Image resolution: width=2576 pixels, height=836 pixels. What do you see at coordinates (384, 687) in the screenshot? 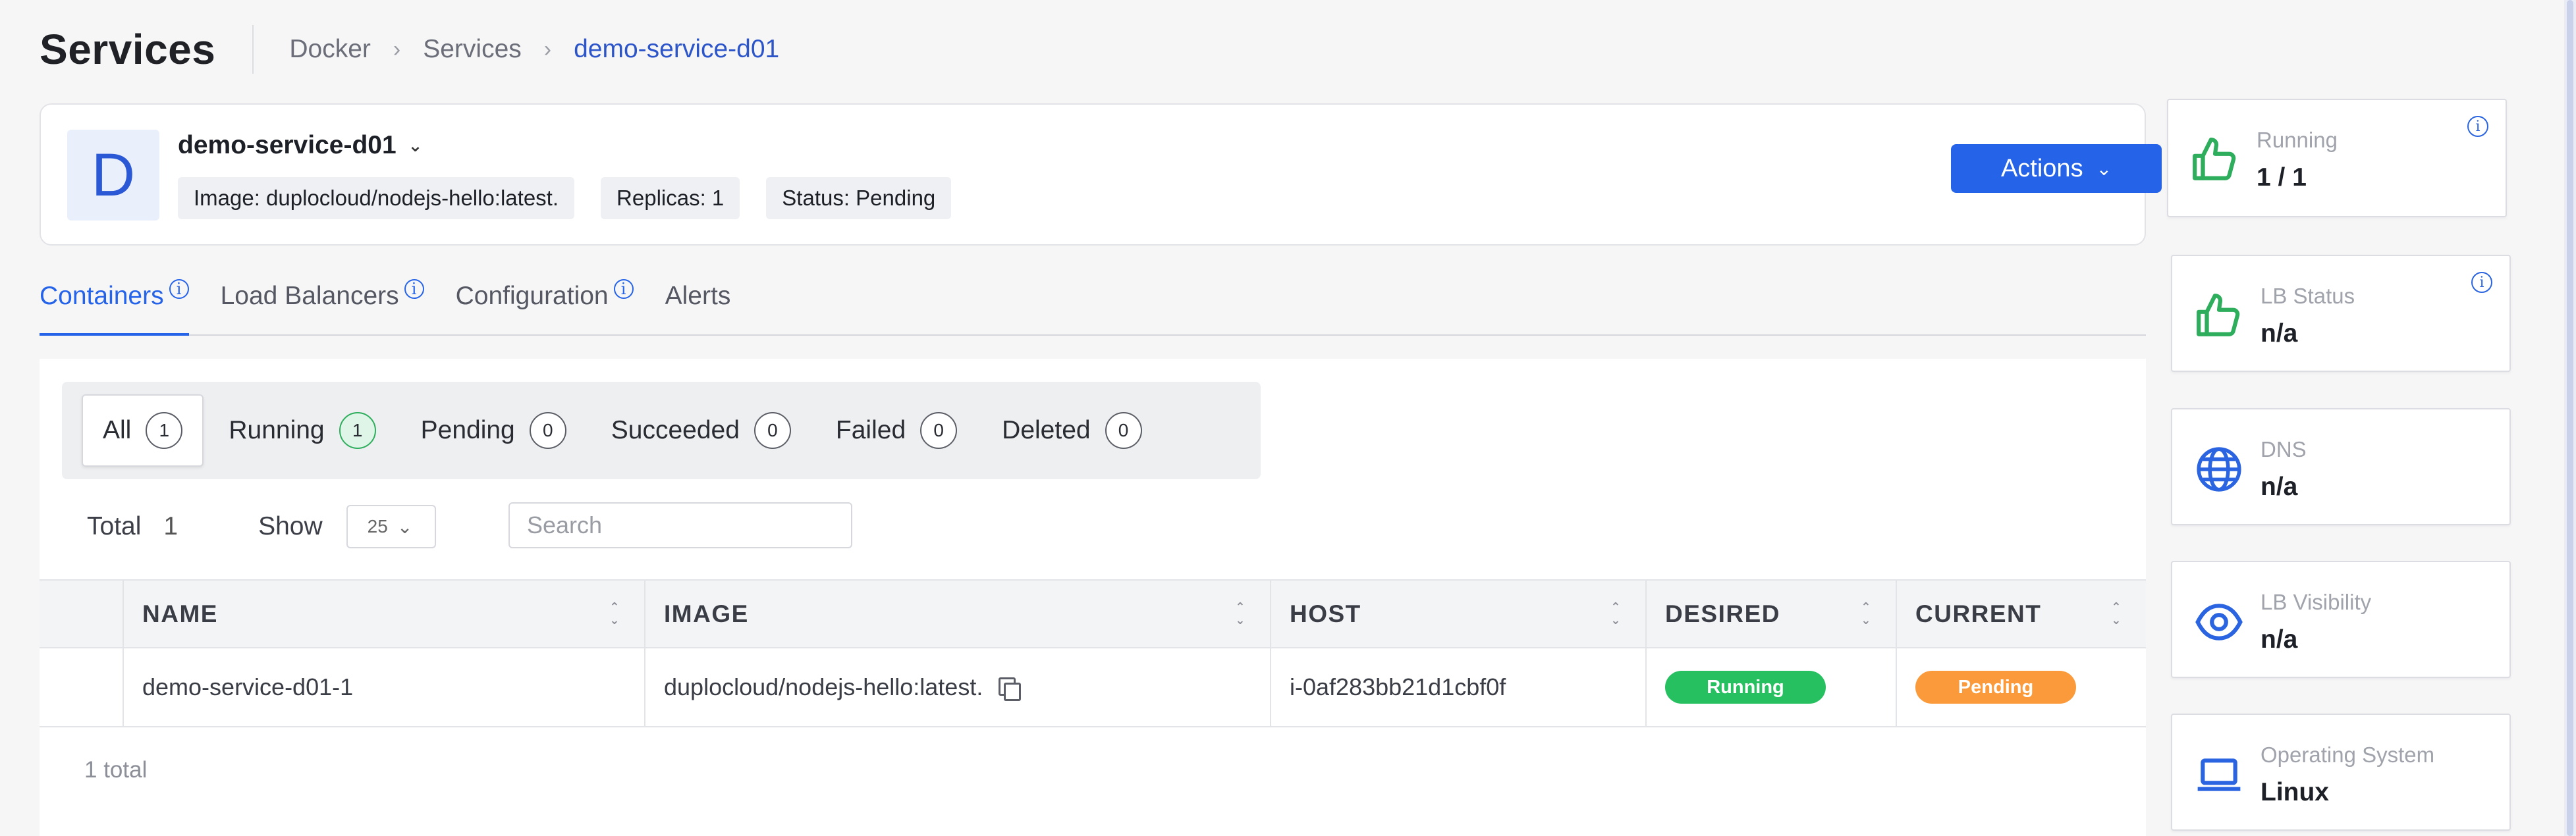
I see `cell-name: demo-service-d01-1` at bounding box center [384, 687].